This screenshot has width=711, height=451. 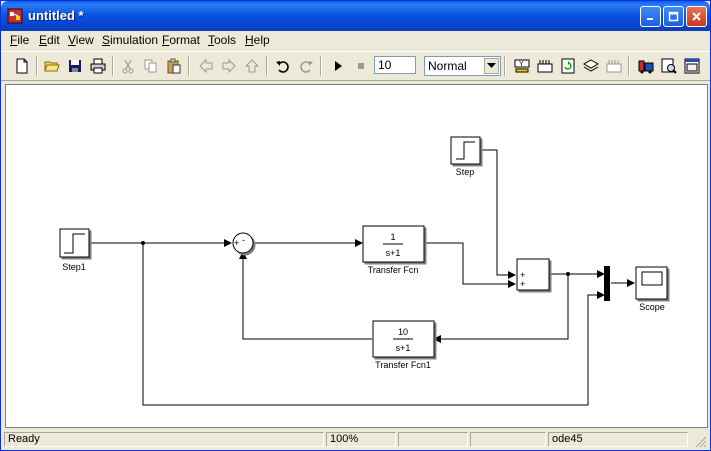 I want to click on back-button, so click(x=206, y=66).